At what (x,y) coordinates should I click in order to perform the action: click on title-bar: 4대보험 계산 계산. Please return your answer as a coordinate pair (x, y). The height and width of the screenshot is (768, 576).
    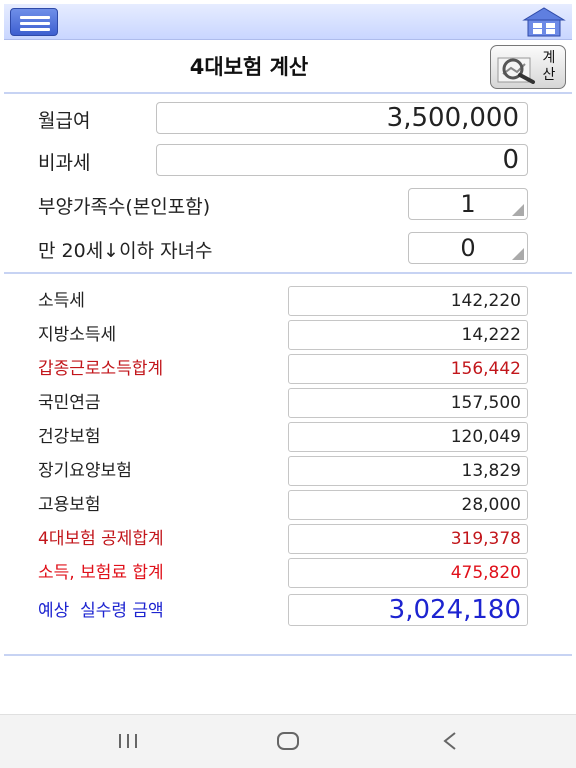
    Looking at the image, I should click on (288, 67).